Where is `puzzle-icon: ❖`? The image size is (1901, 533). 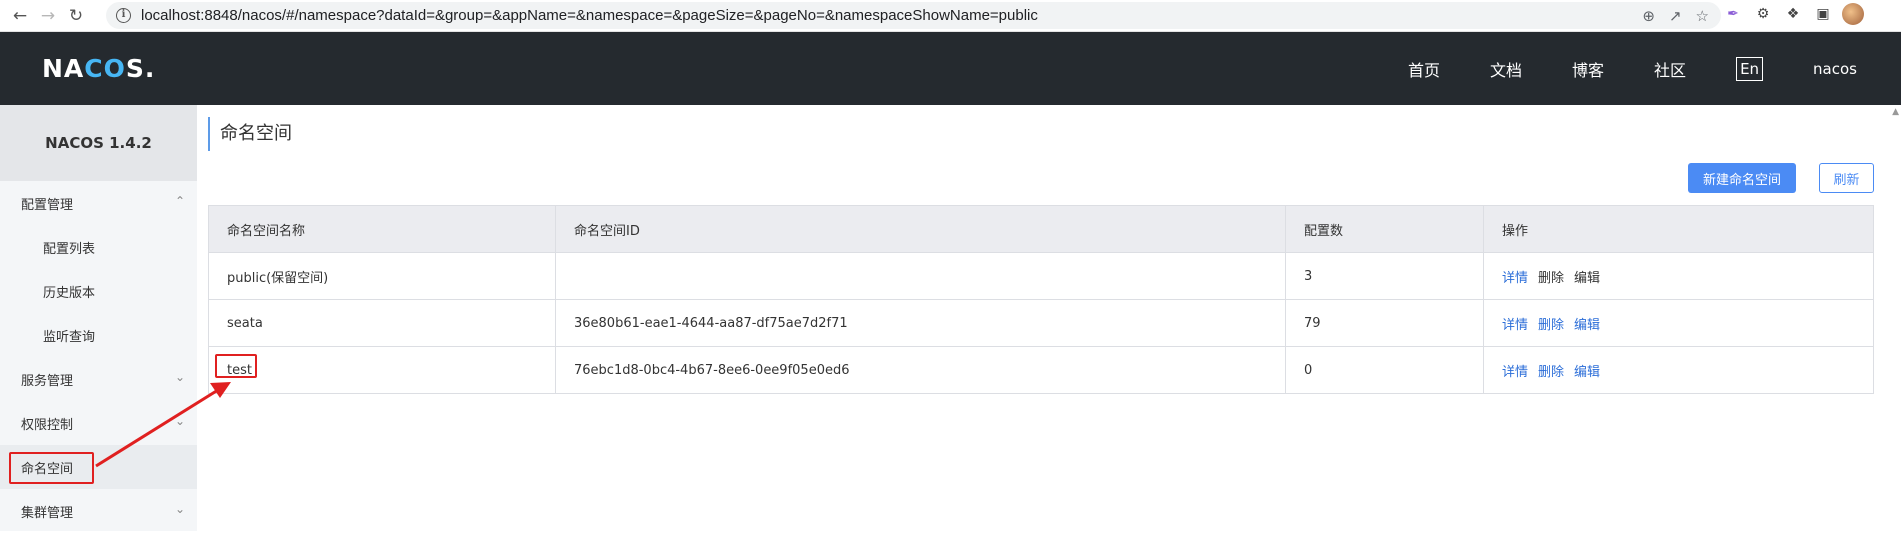 puzzle-icon: ❖ is located at coordinates (1793, 14).